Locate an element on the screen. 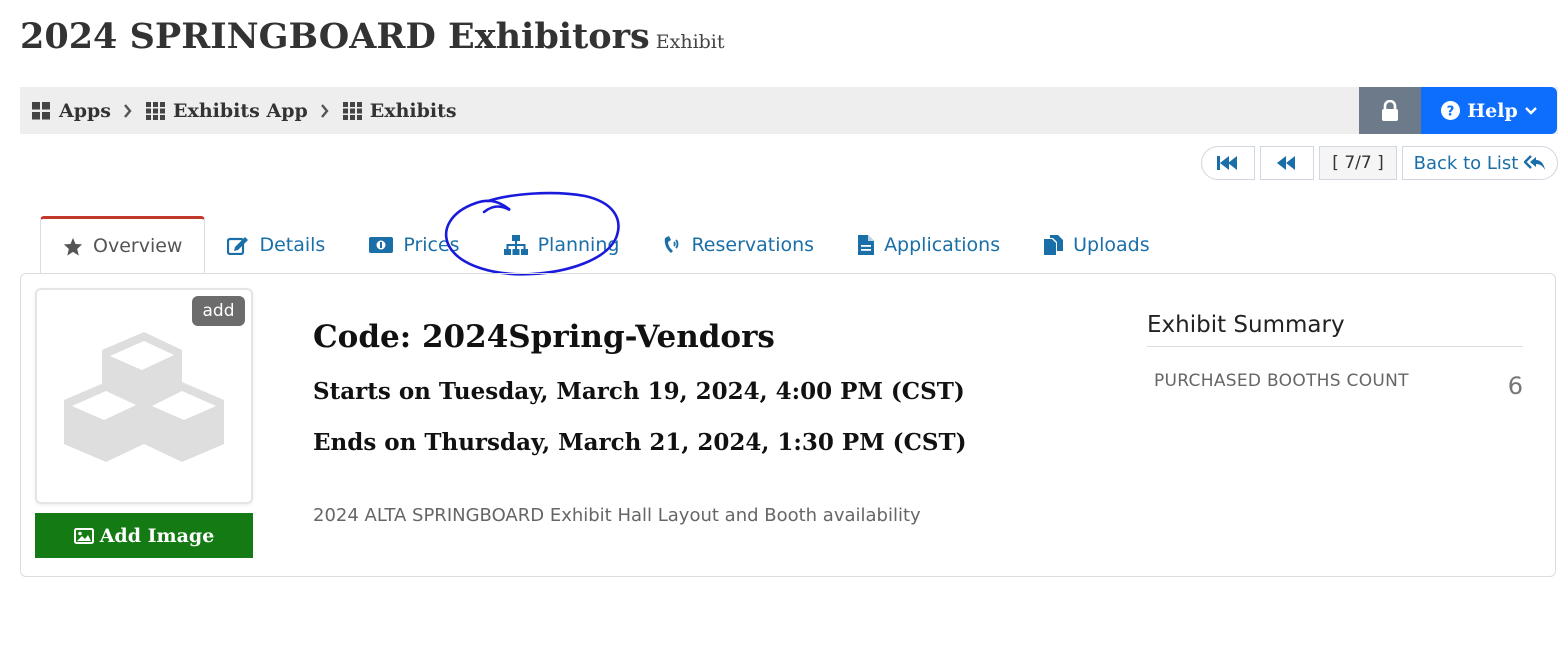 This screenshot has height=672, width=1561. exhibit-code: Code: 2024Spring-Vendors is located at coordinates (544, 337).